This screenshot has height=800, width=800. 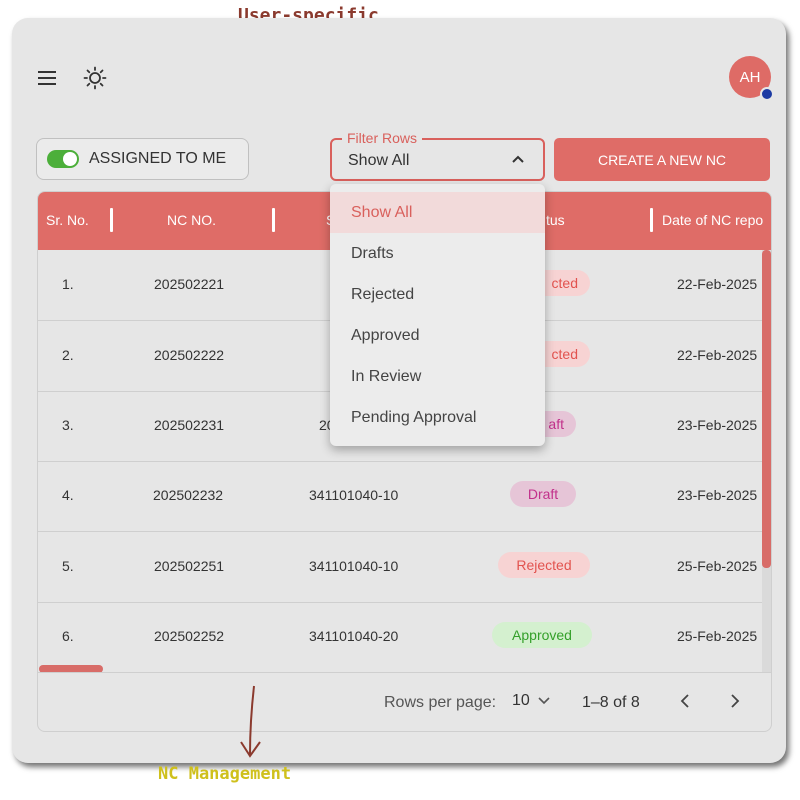 I want to click on sr-no-cell: 1., so click(x=68, y=284).